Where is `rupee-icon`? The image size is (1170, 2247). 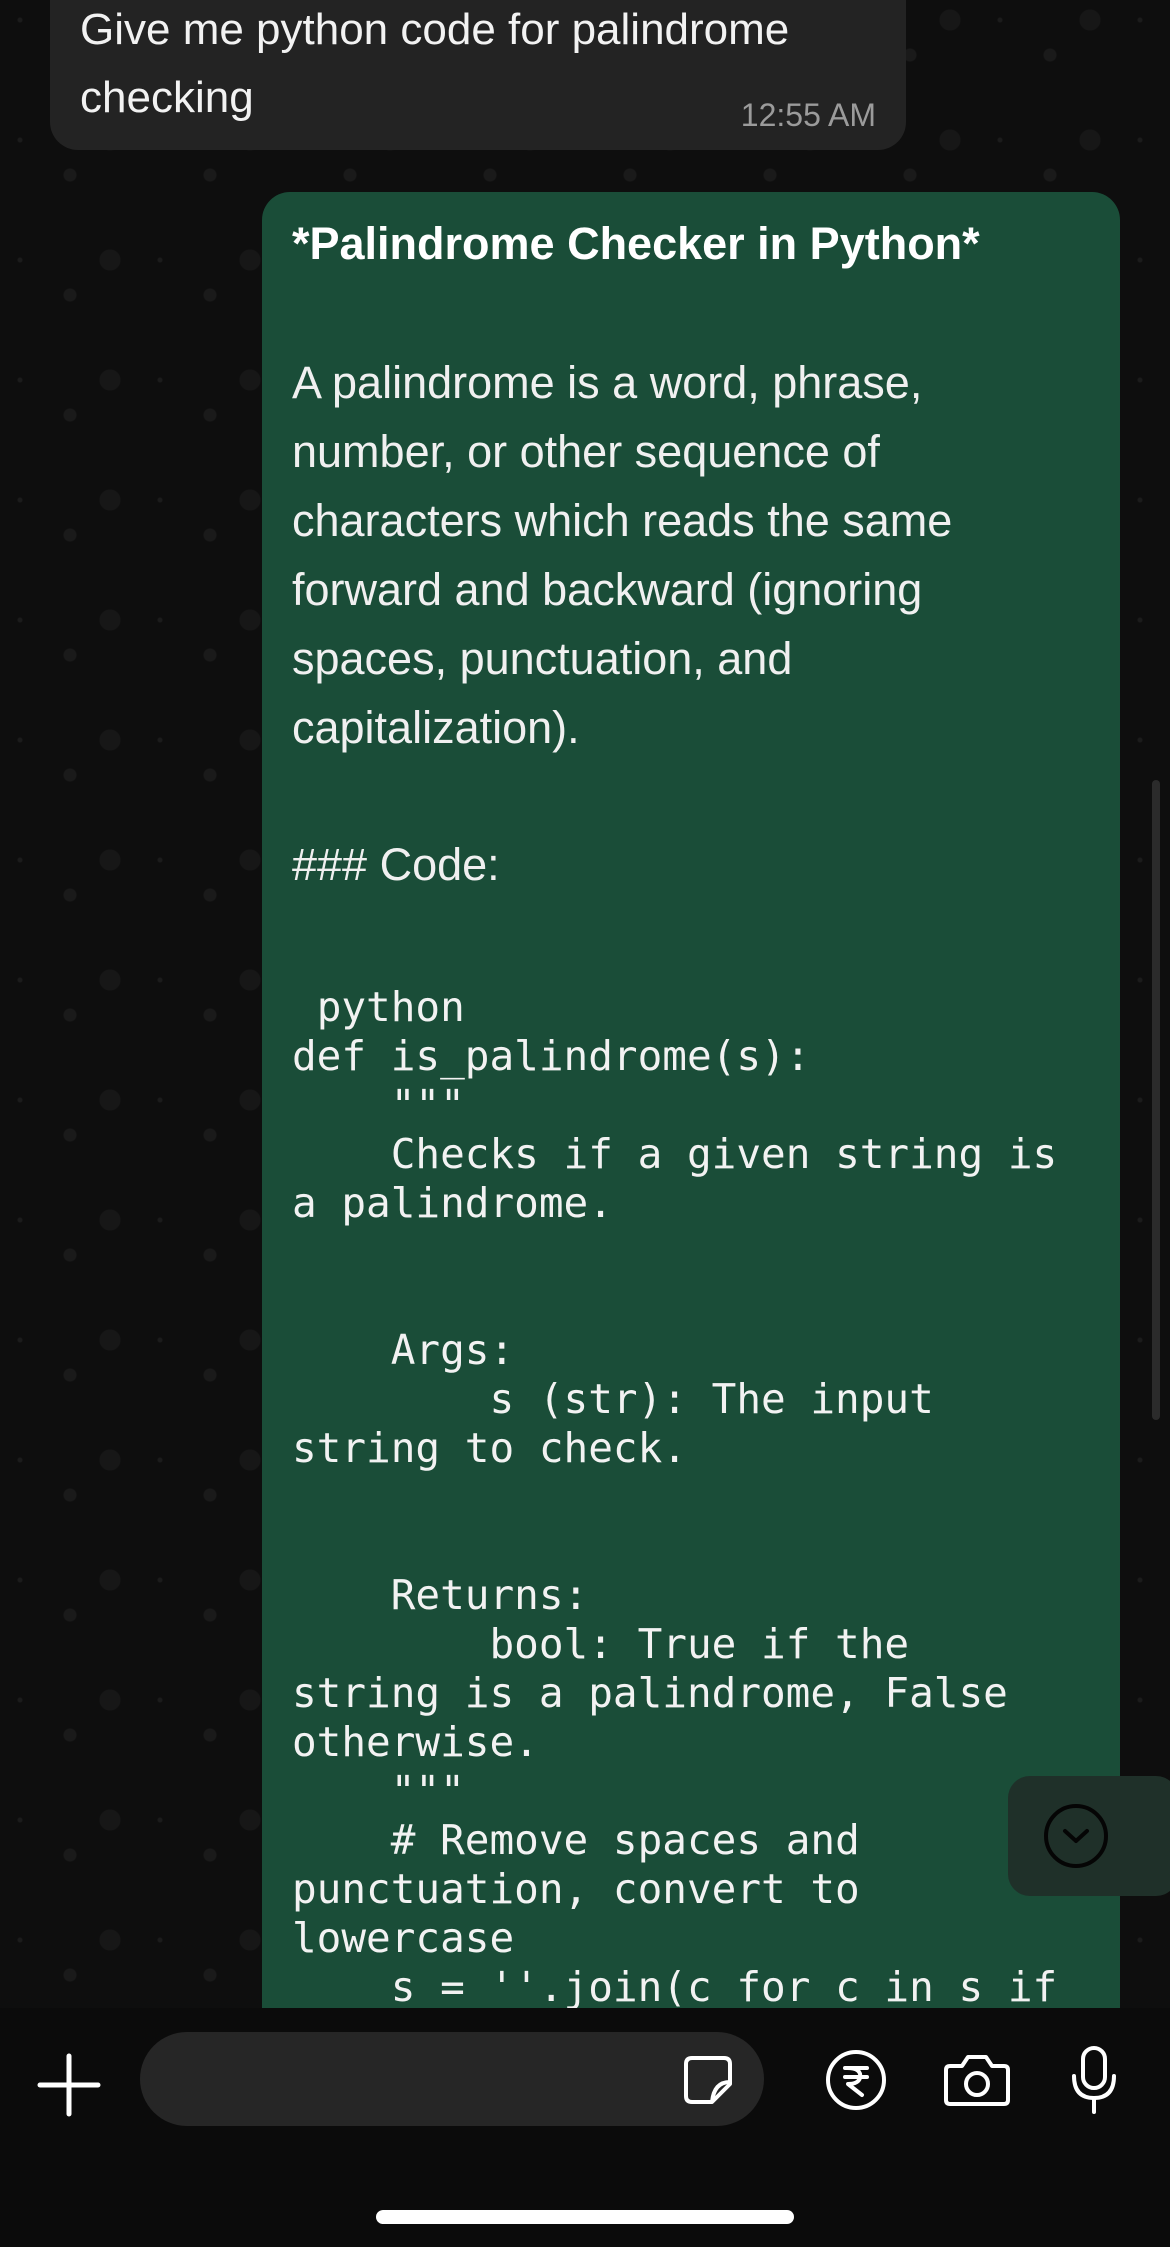 rupee-icon is located at coordinates (856, 2080).